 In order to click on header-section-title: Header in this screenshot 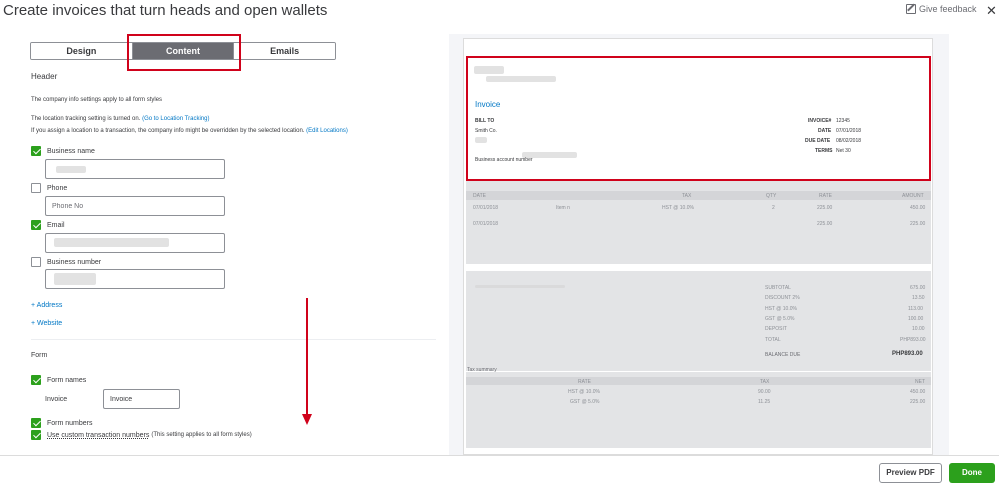, I will do `click(44, 76)`.